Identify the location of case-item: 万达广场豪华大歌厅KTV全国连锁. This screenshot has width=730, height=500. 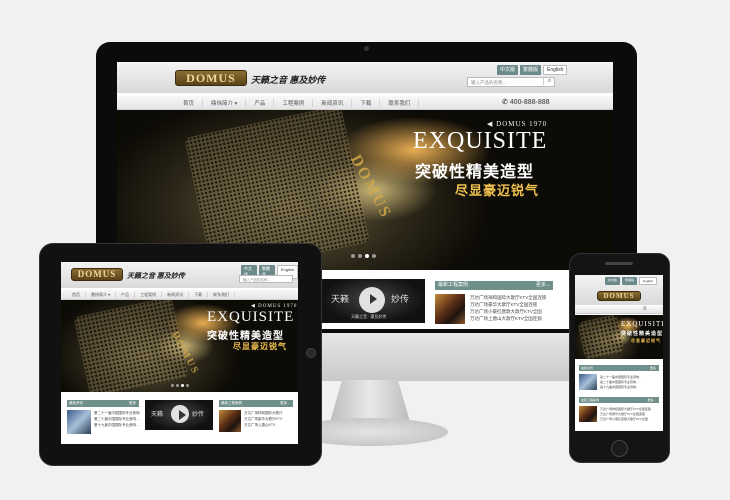
(512, 305).